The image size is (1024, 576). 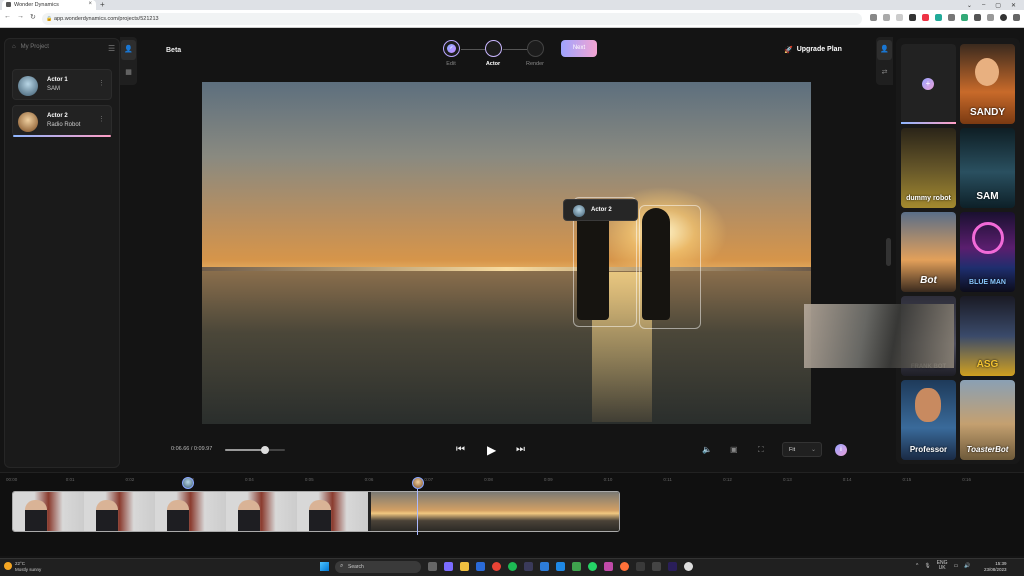 I want to click on volume-icon: 🔈, so click(x=707, y=449).